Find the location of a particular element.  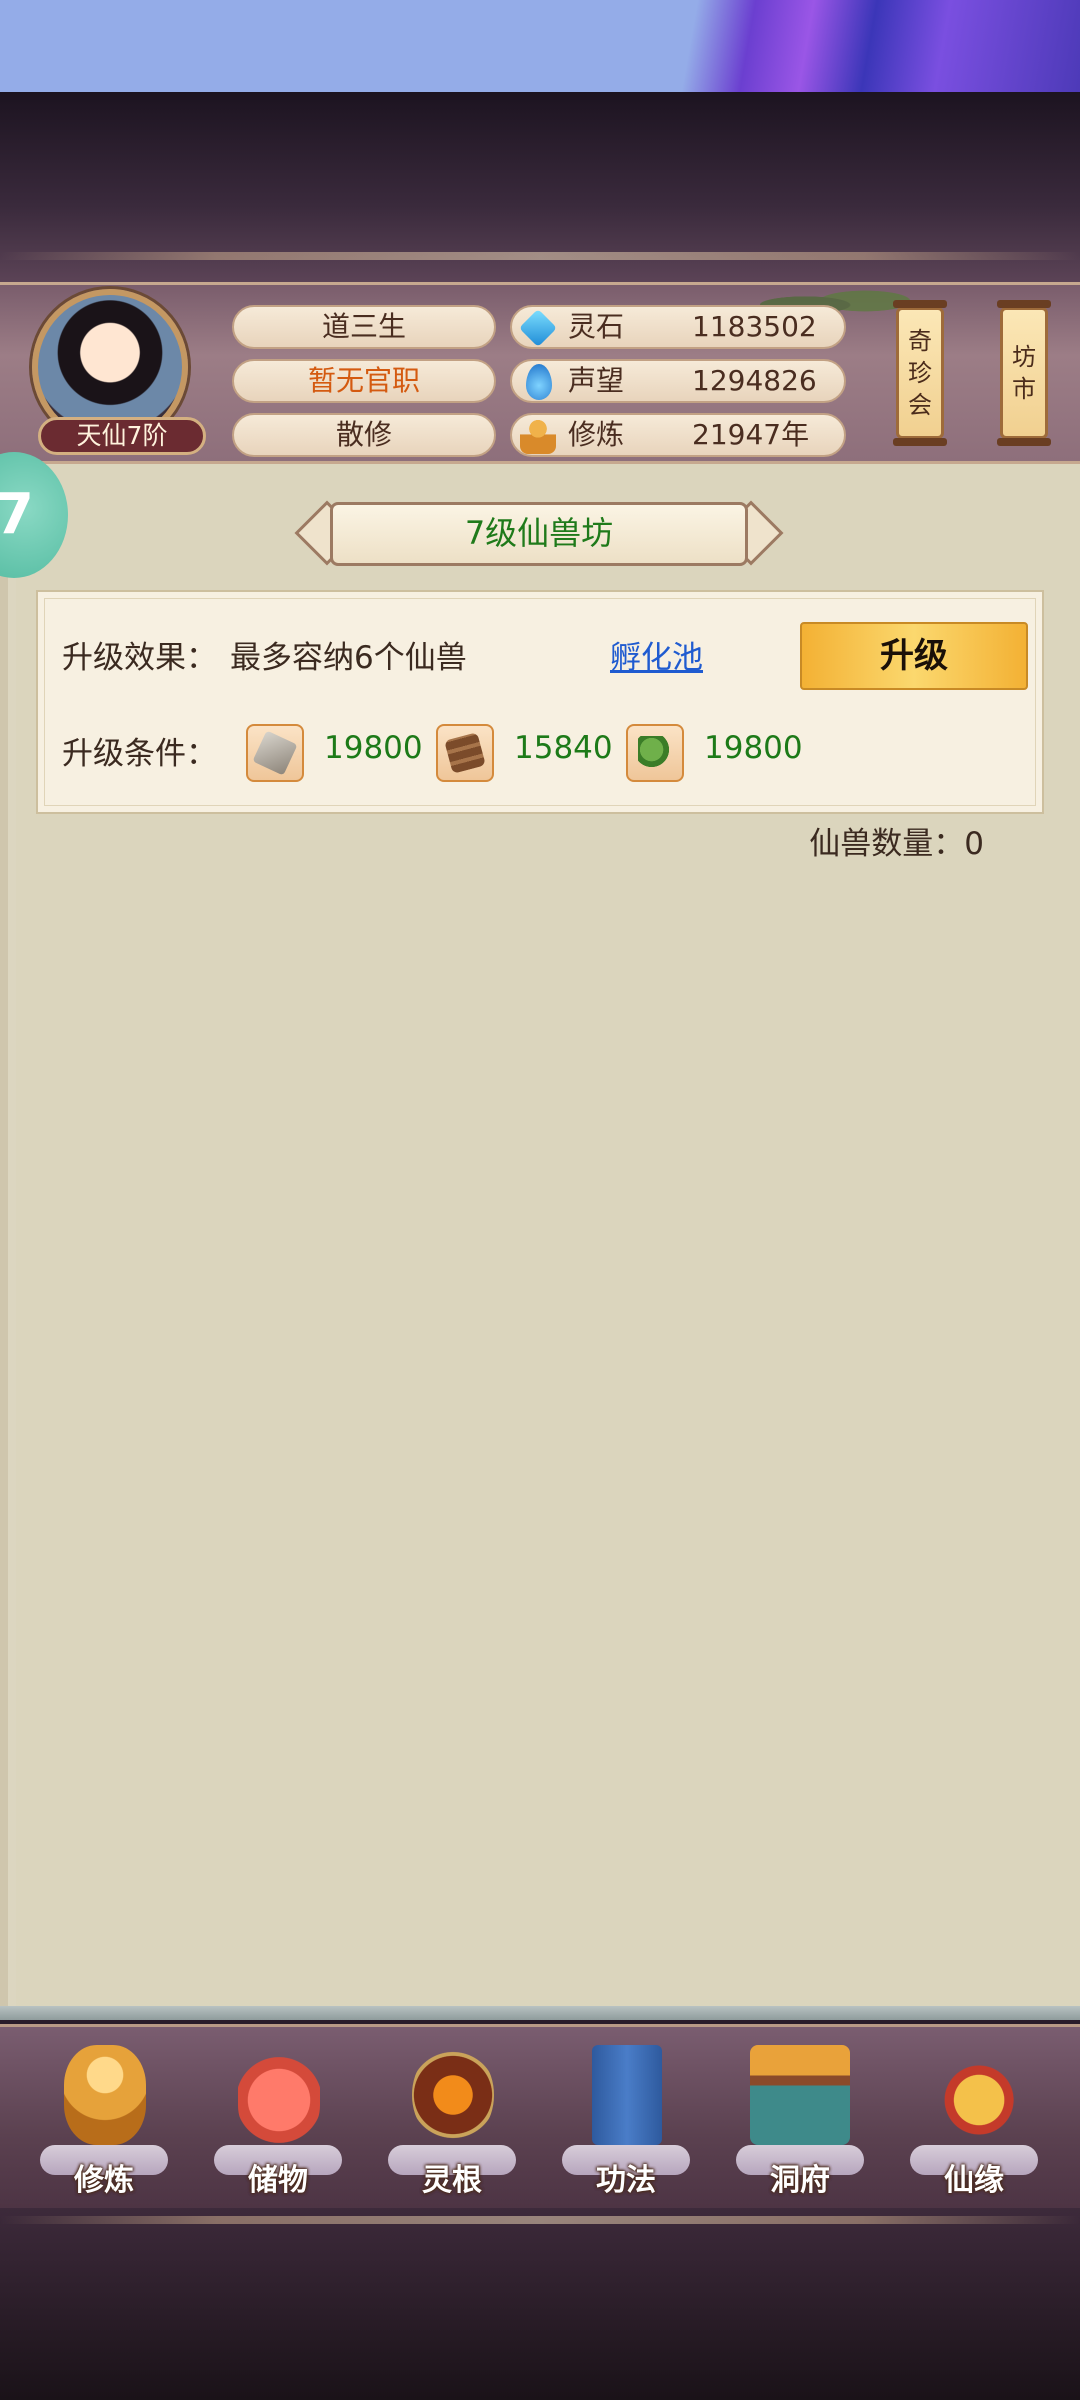

beast-count: 仙兽数量：0 is located at coordinates (896, 840).